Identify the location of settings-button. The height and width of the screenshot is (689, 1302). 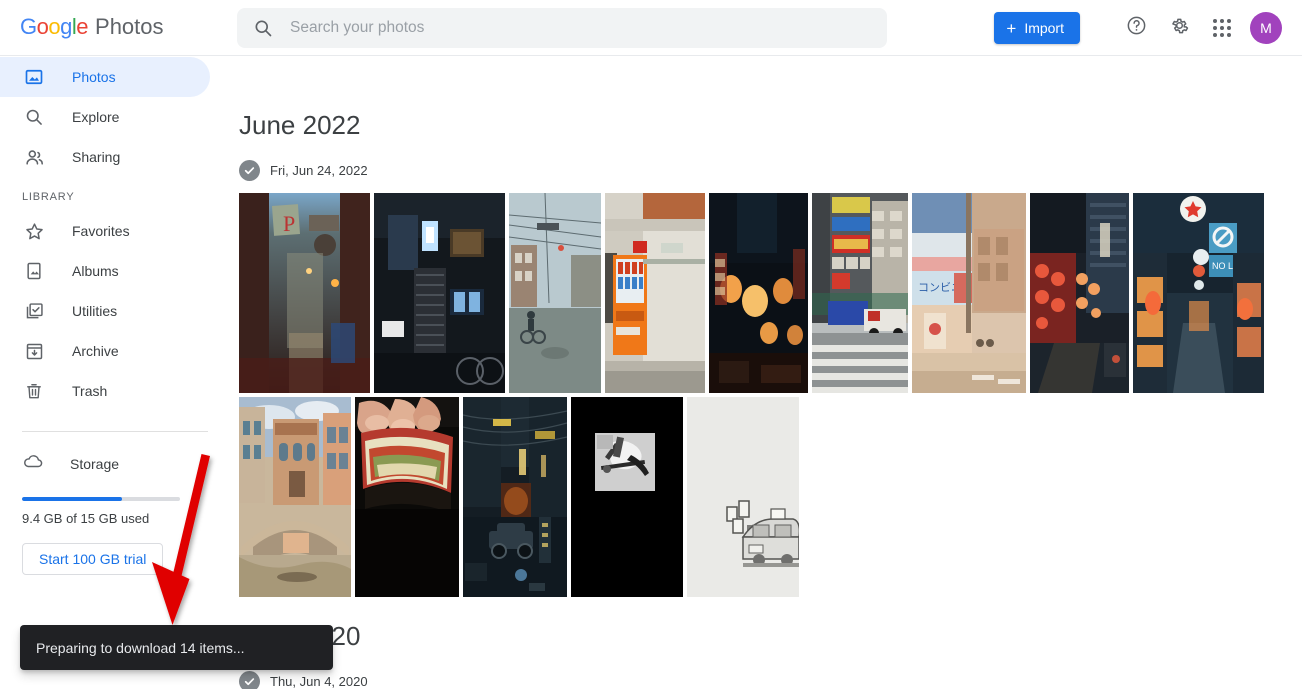
(1179, 28).